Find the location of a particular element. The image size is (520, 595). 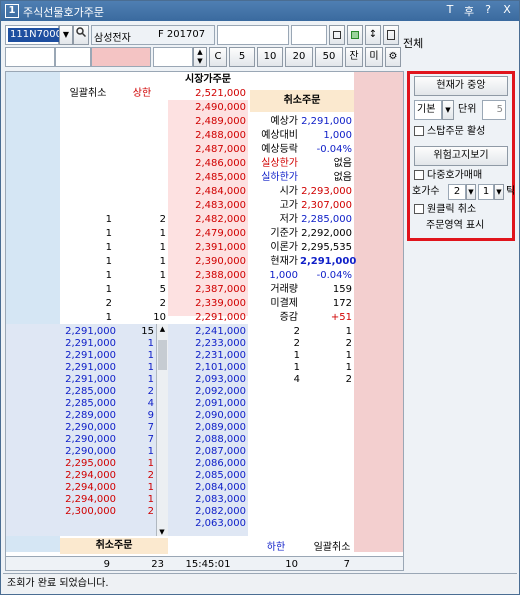

bid-price: 2,093,000 is located at coordinates (208, 380).